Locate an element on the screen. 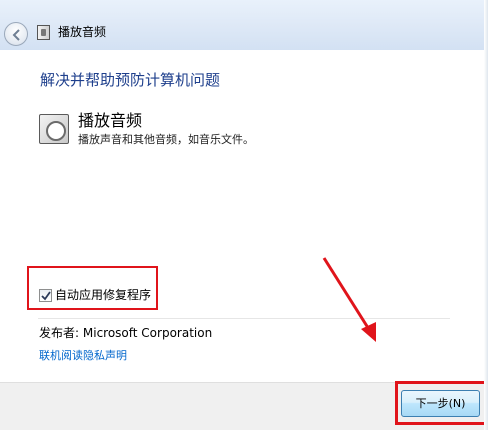  window-edge is located at coordinates (486, 215).